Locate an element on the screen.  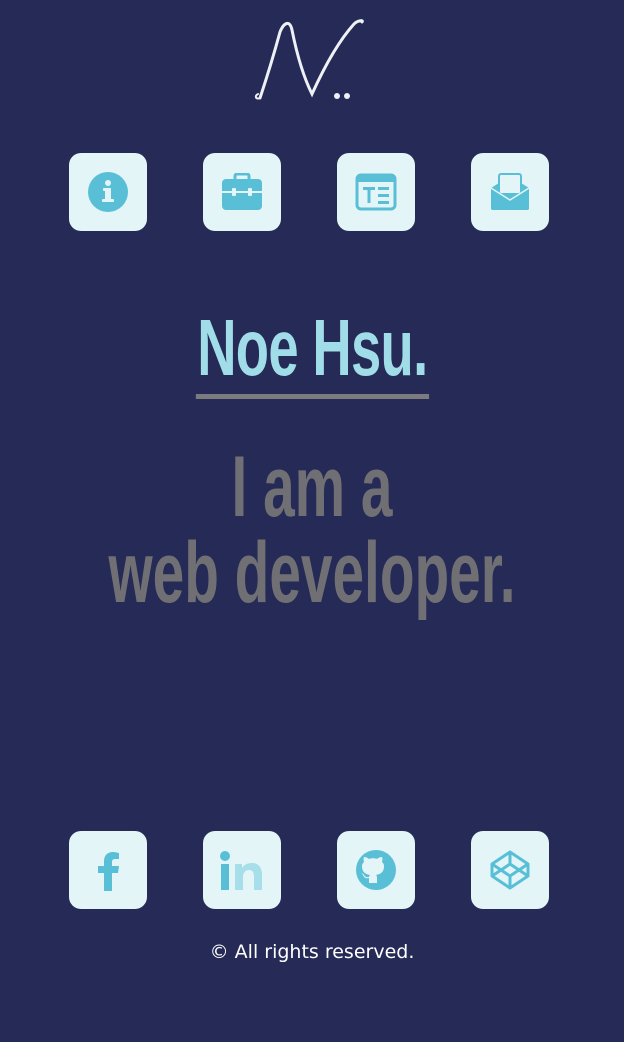
info-icon is located at coordinates (108, 192).